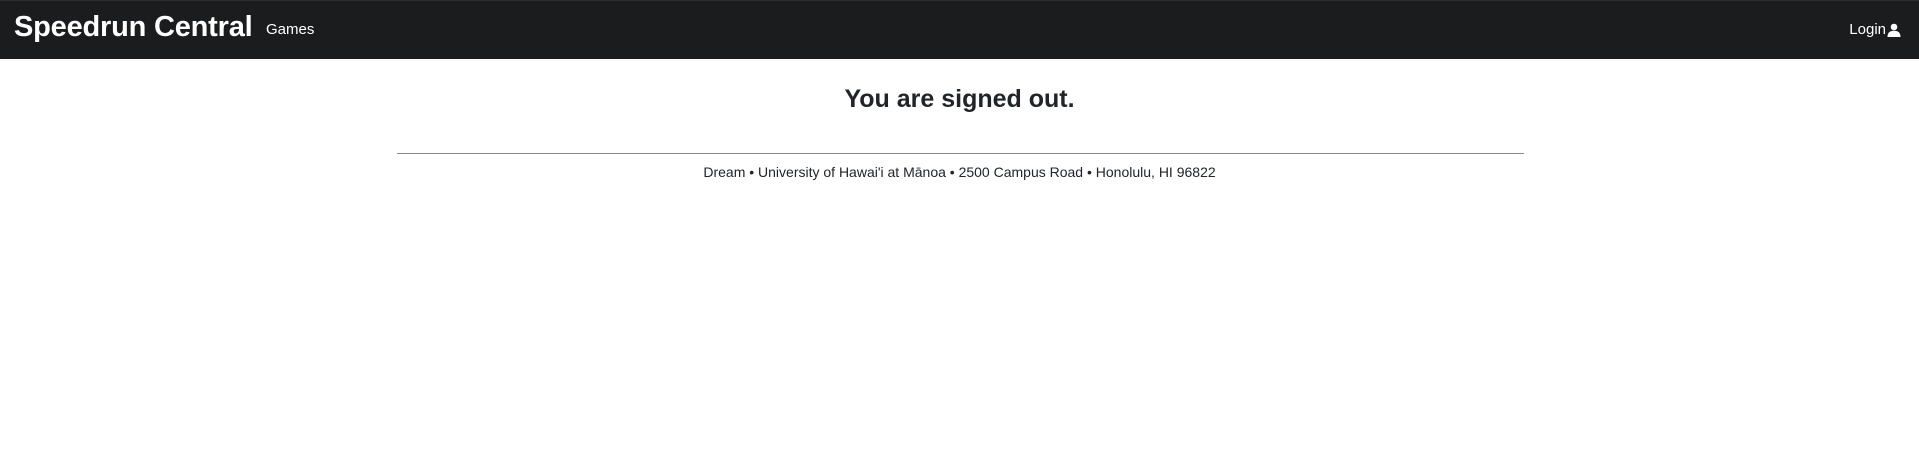 Image resolution: width=1919 pixels, height=453 pixels. What do you see at coordinates (959, 29) in the screenshot?
I see `top-navbar: Speedrun Central Games Login` at bounding box center [959, 29].